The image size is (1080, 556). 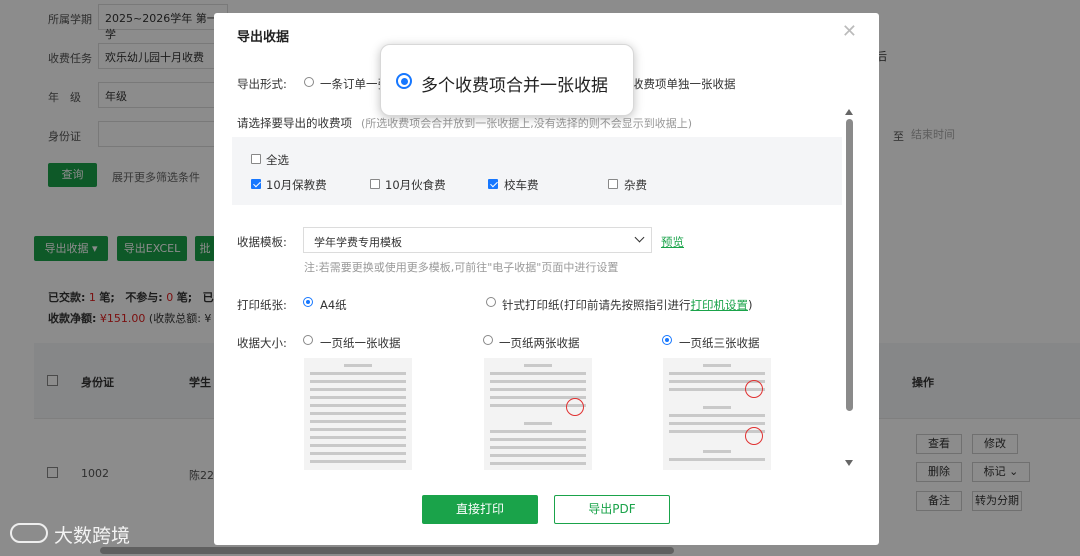 What do you see at coordinates (849, 463) in the screenshot?
I see `scroll-down-icon` at bounding box center [849, 463].